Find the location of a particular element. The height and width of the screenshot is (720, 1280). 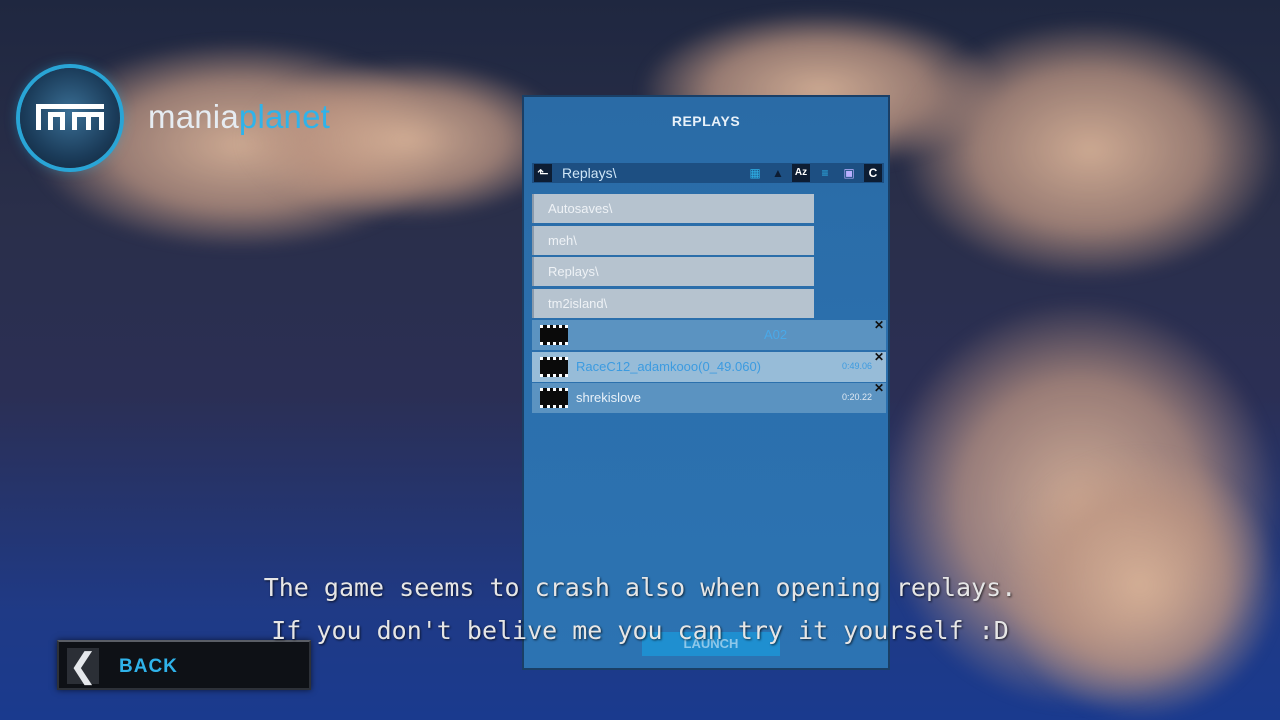

sort-up-icon: ▲ is located at coordinates (778, 173).